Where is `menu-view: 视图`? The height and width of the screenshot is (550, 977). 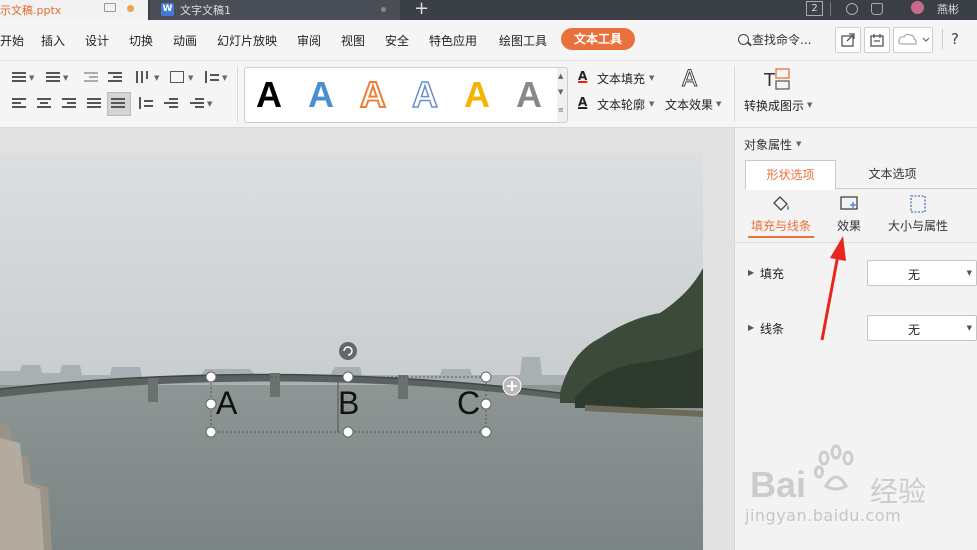 menu-view: 视图 is located at coordinates (353, 40).